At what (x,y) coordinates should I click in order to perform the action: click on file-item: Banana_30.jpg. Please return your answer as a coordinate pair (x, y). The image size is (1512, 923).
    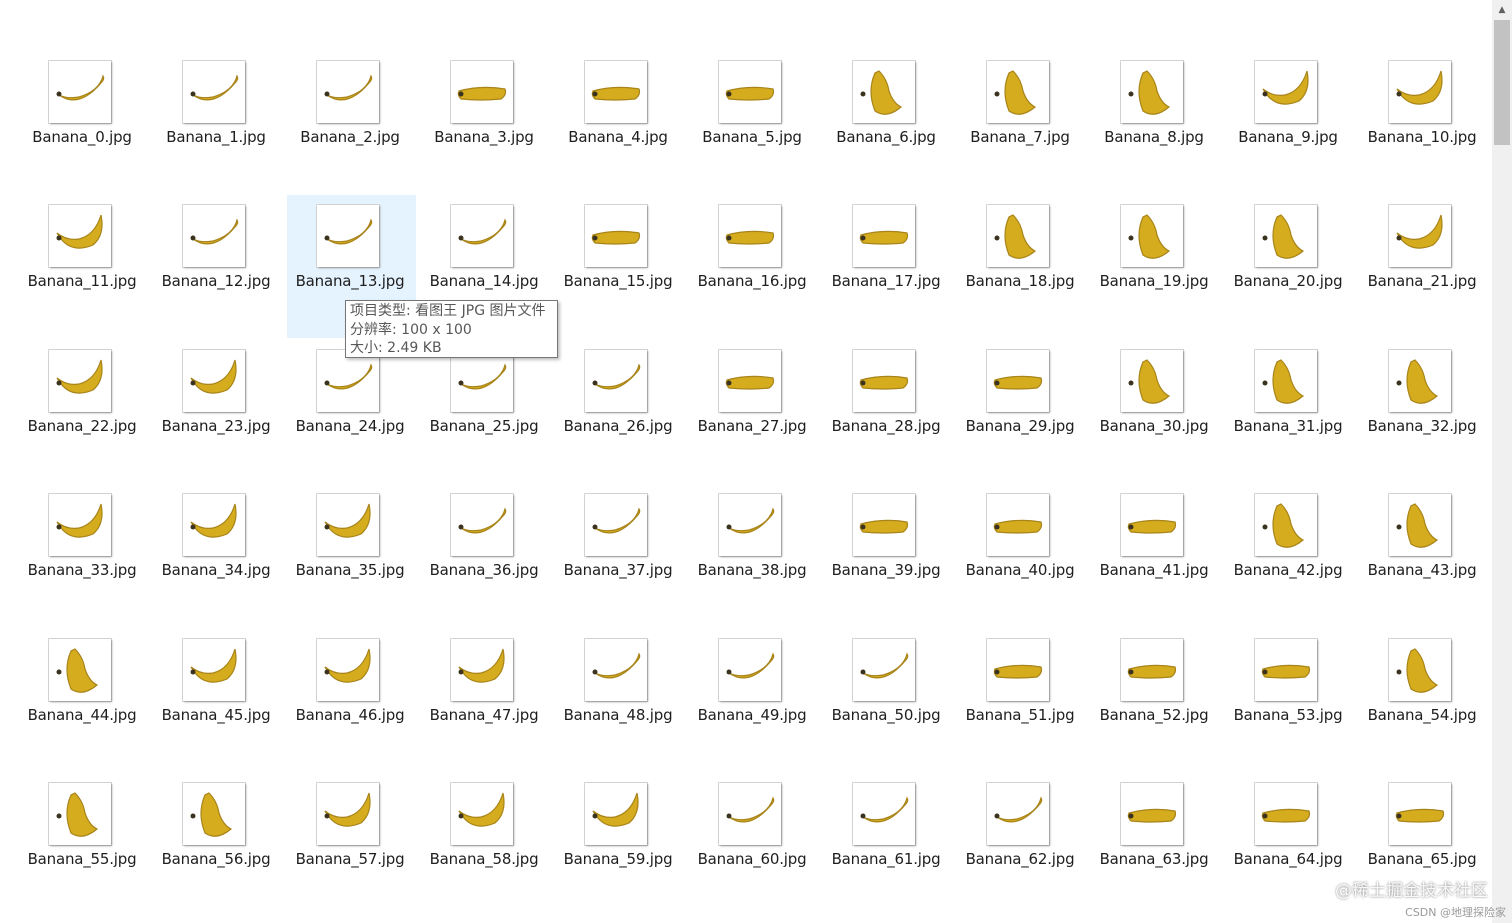
    Looking at the image, I should click on (1154, 413).